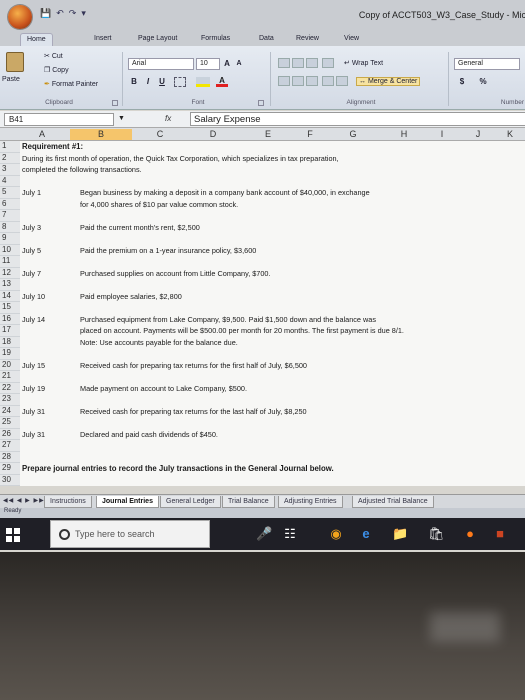 The width and height of the screenshot is (525, 700). Describe the element at coordinates (462, 82) in the screenshot. I see `currency-format-button: $` at that location.